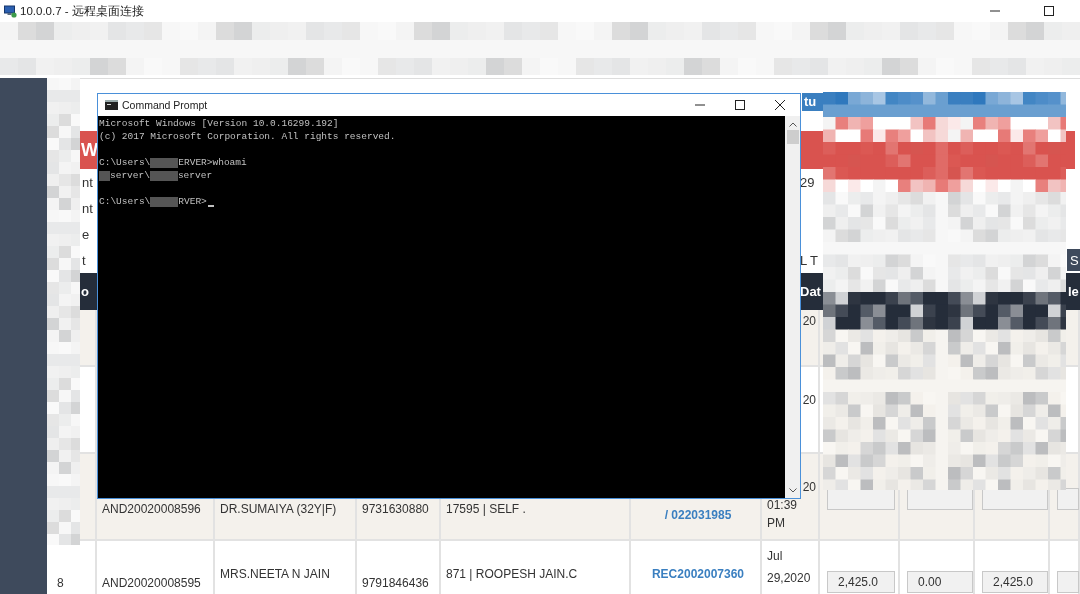  Describe the element at coordinates (86, 234) in the screenshot. I see `label-text: e` at that location.